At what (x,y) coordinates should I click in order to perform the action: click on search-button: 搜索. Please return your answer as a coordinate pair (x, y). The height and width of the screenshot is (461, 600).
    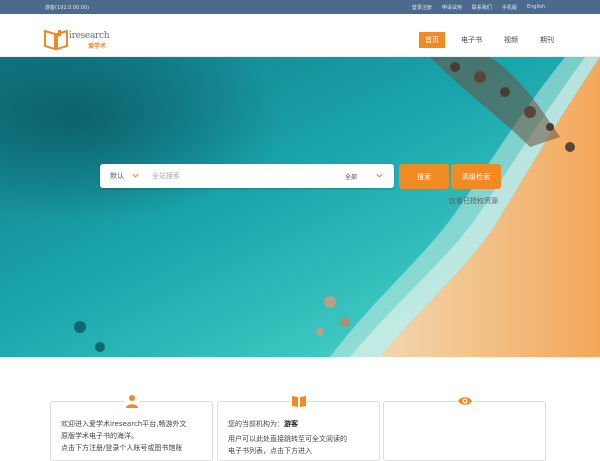
    Looking at the image, I should click on (424, 176).